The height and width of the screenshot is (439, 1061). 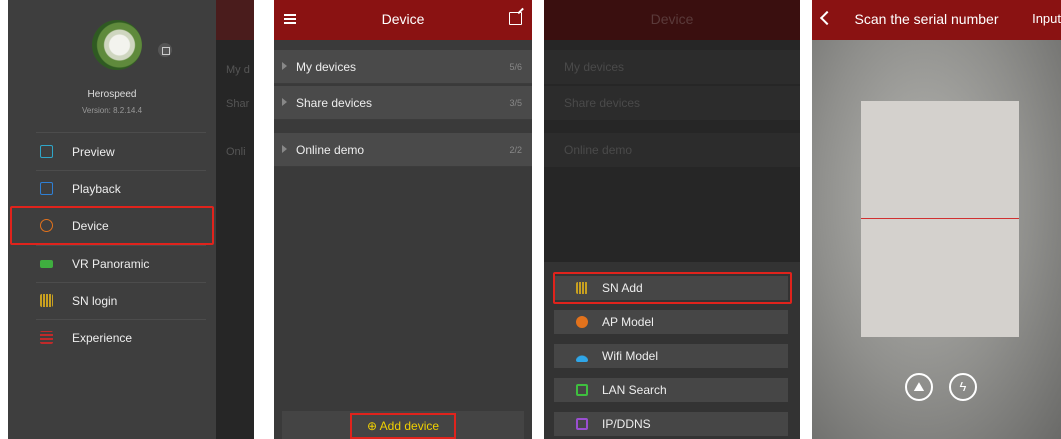 I want to click on menu-item-playback: Playback, so click(x=112, y=189).